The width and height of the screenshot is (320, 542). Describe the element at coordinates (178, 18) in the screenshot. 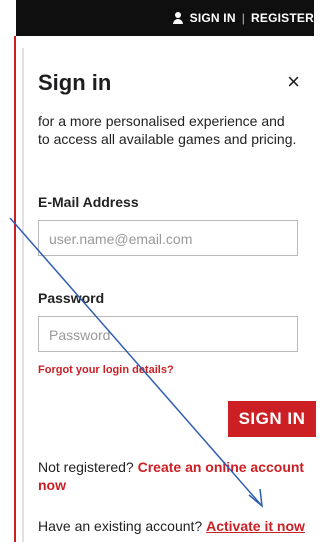

I see `user-icon` at that location.